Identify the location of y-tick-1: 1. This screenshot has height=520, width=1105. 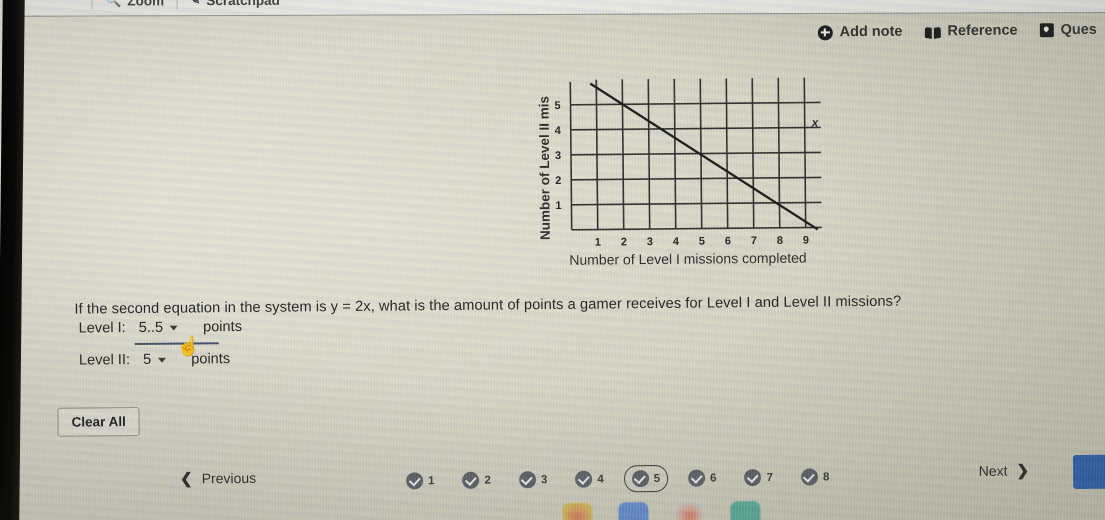
(558, 206).